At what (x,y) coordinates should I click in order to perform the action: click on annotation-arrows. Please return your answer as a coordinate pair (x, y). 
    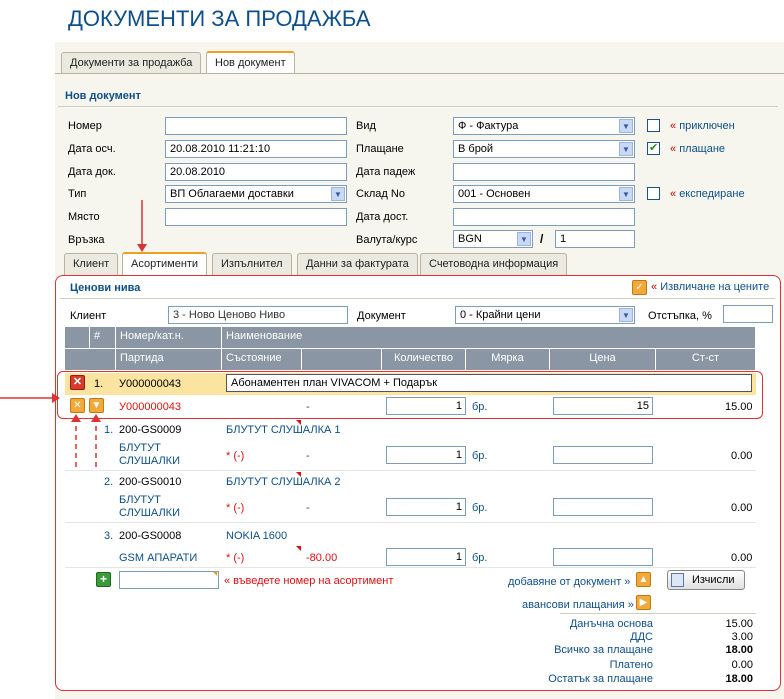
    Looking at the image, I should click on (73, 333).